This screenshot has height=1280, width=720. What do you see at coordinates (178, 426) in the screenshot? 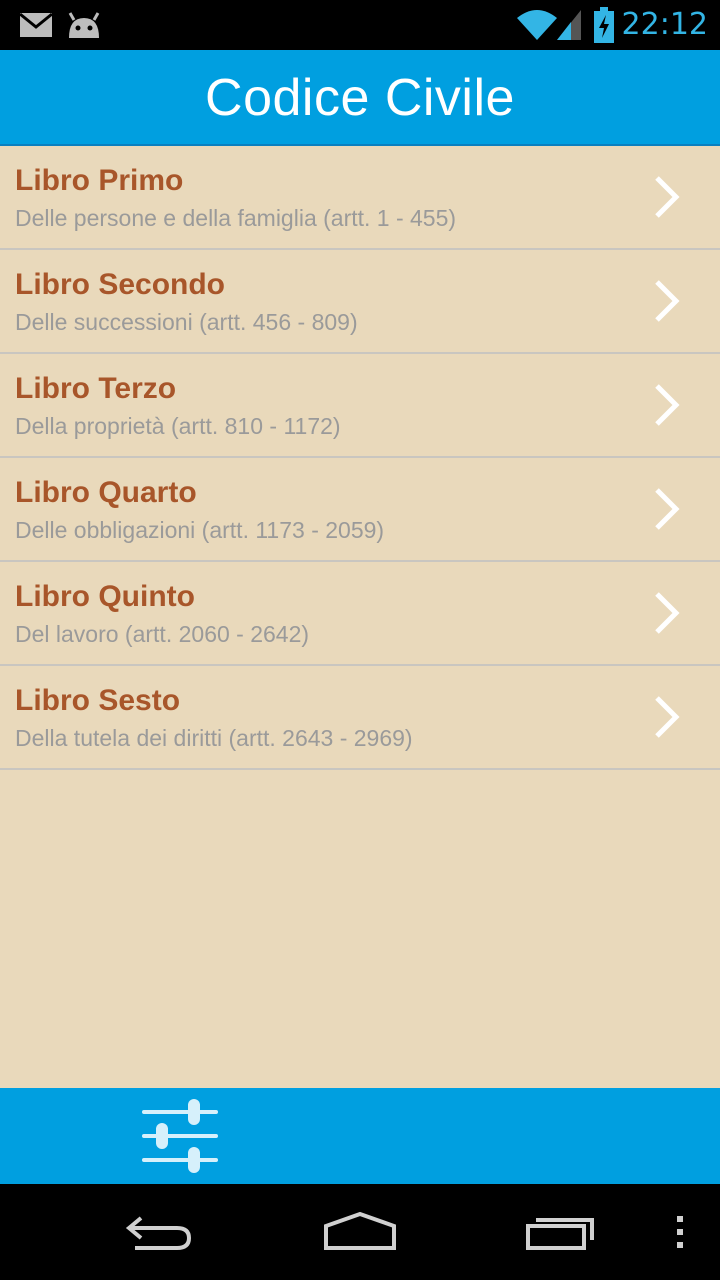
I see `book-subtitle: Della proprietà (artt. 810 - 1172)` at bounding box center [178, 426].